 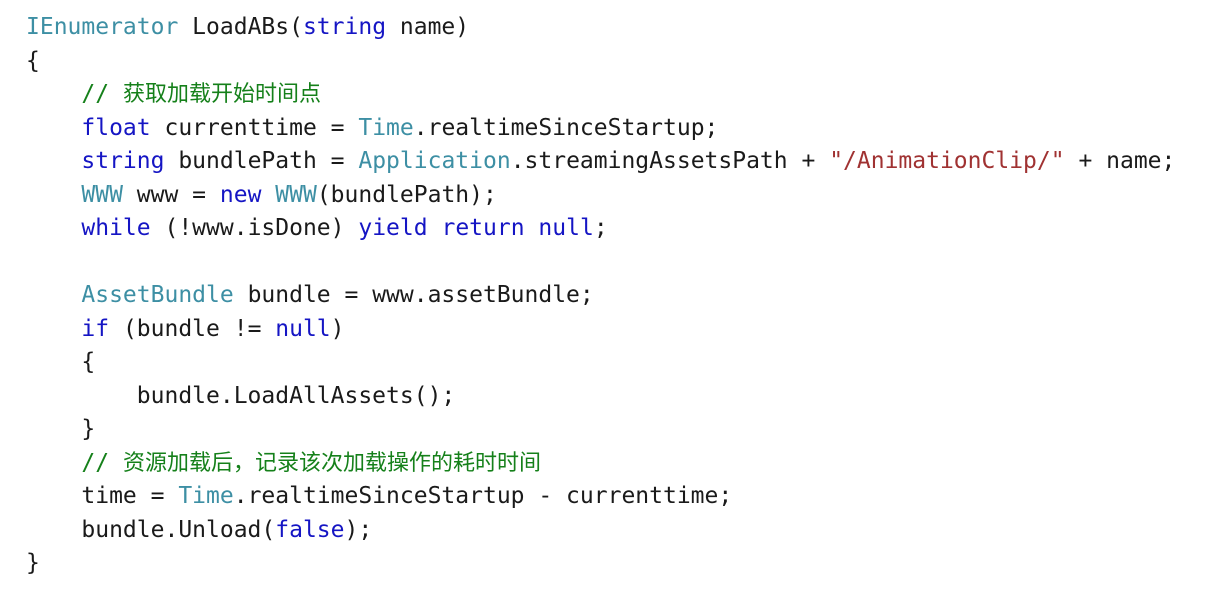 I want to click on code-token-type: IEnumerator, so click(x=102, y=27).